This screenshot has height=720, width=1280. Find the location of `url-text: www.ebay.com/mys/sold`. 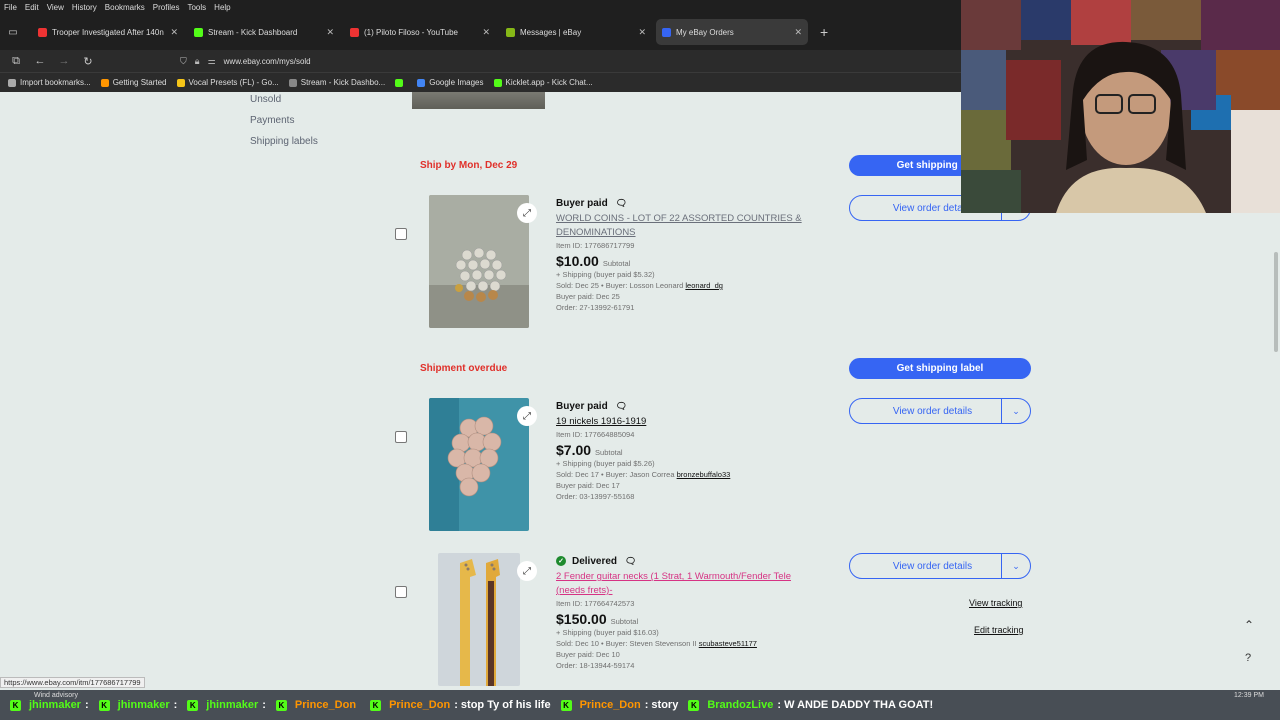

url-text: www.ebay.com/mys/sold is located at coordinates (267, 61).